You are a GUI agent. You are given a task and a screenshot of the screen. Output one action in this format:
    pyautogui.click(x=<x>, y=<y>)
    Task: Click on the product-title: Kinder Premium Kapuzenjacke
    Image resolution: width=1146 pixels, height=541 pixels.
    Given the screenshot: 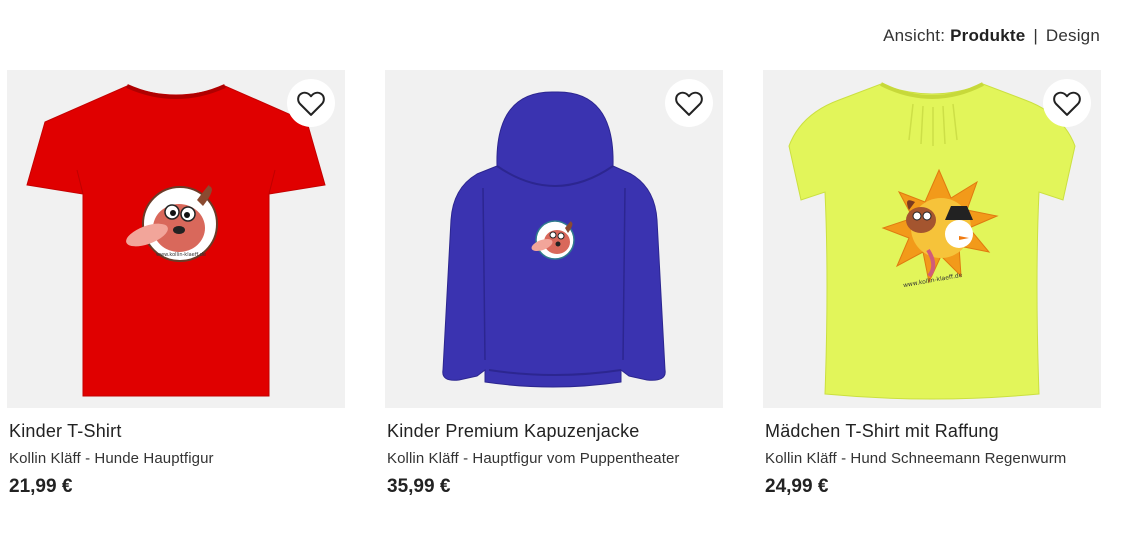 What is the action you would take?
    pyautogui.click(x=554, y=431)
    